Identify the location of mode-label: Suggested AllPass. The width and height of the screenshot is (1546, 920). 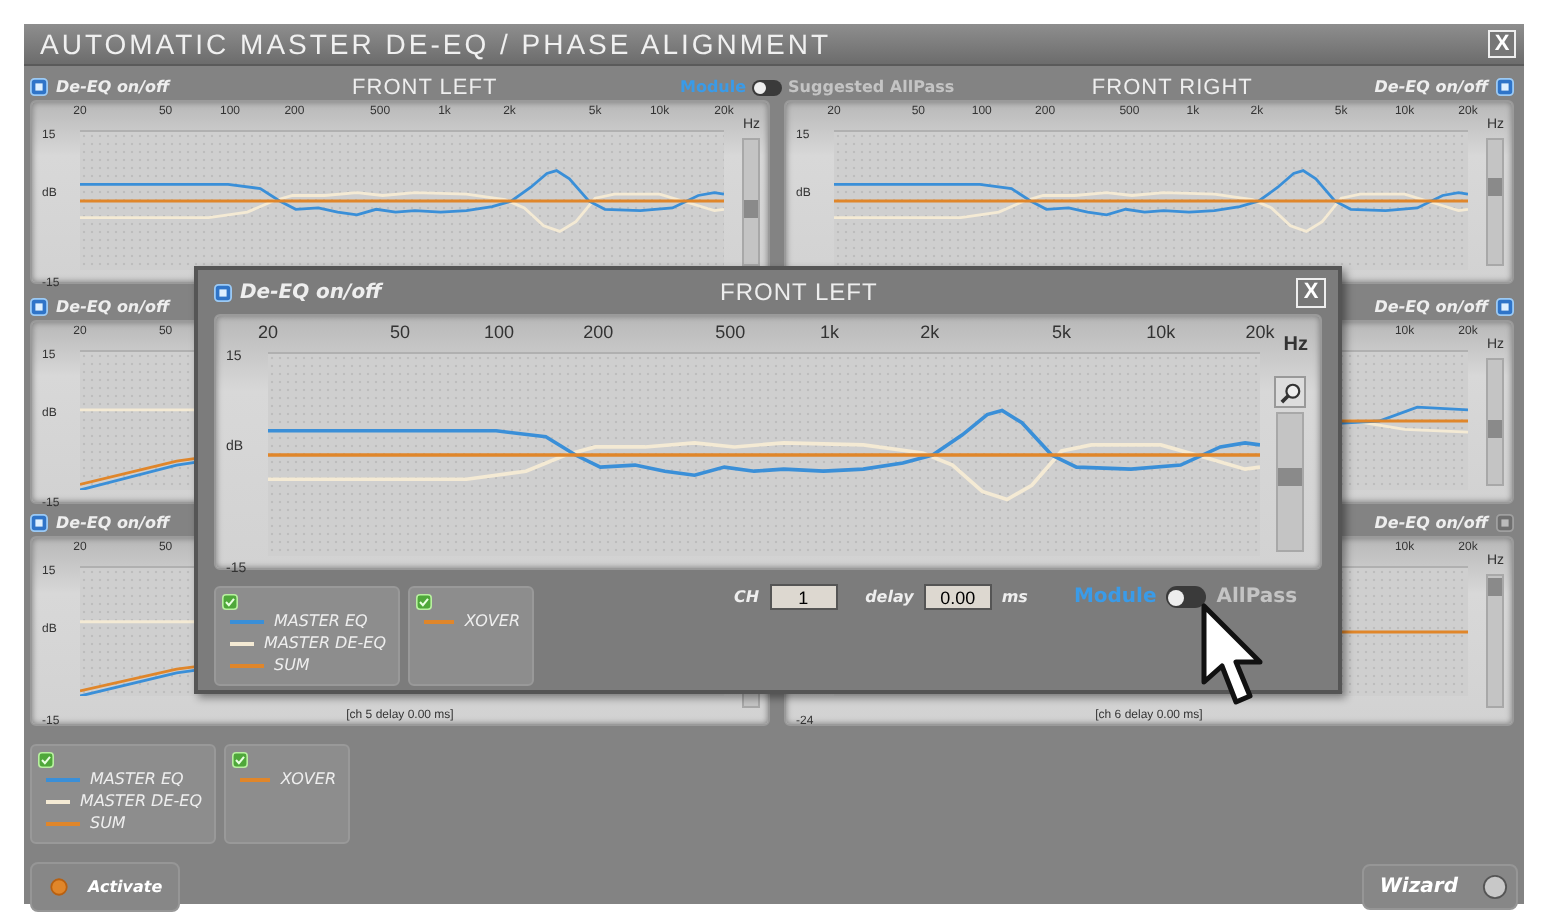
(871, 87).